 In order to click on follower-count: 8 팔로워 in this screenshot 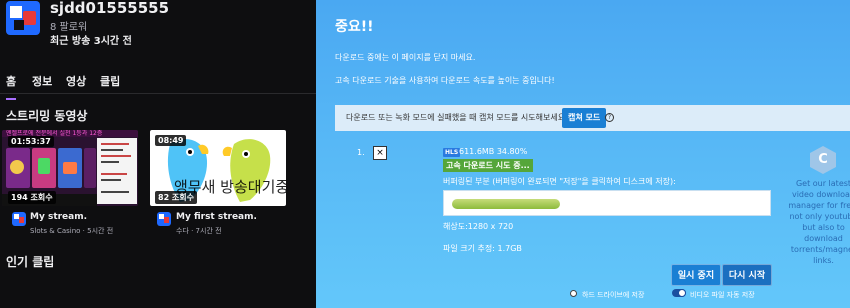, I will do `click(69, 27)`.